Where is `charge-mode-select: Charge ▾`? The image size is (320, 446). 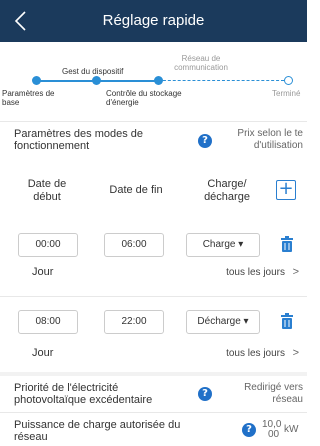
charge-mode-select: Charge ▾ is located at coordinates (223, 245).